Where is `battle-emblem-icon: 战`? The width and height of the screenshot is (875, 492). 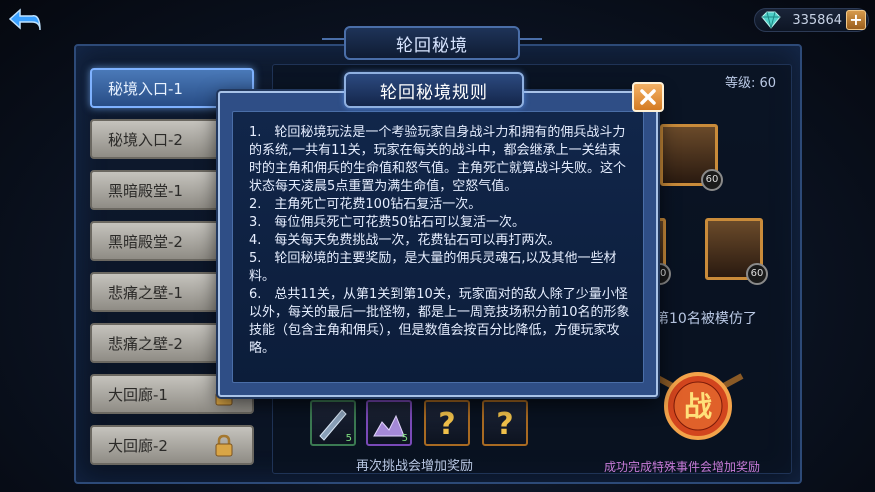
battle-emblem-icon: 战 is located at coordinates (698, 406).